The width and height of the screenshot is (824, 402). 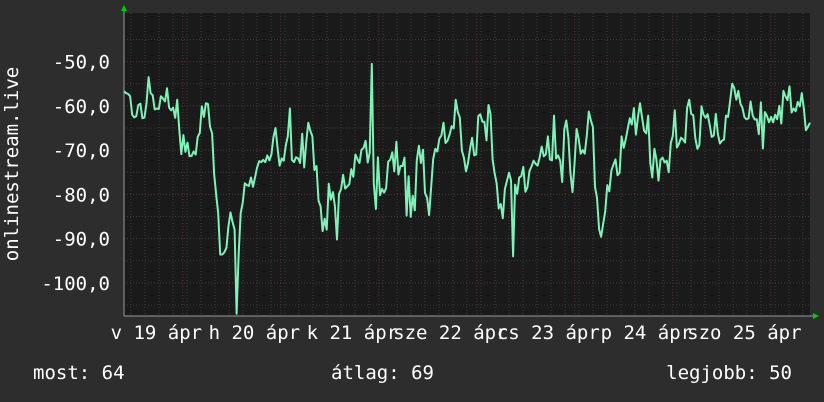 I want to click on x-tick-label: szo 25 ápr, so click(x=744, y=333).